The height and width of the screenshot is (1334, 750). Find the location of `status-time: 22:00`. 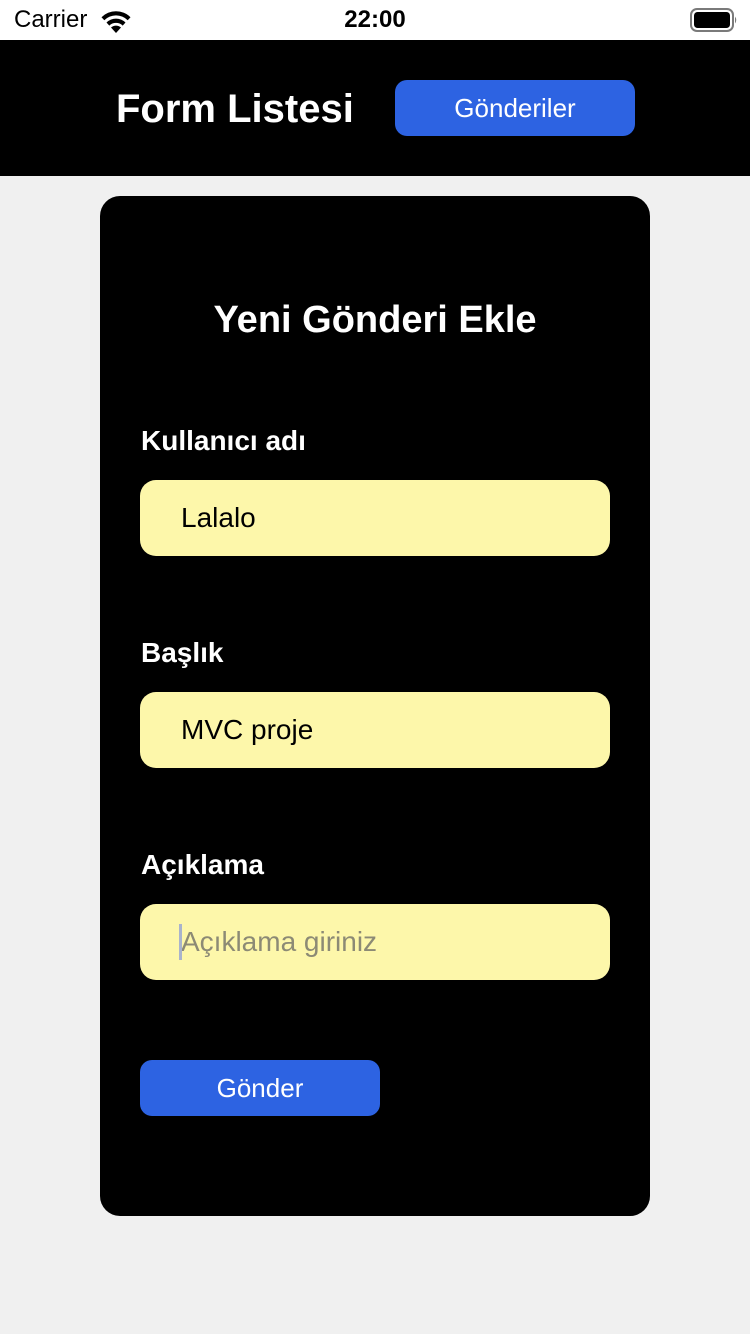

status-time: 22:00 is located at coordinates (375, 19).